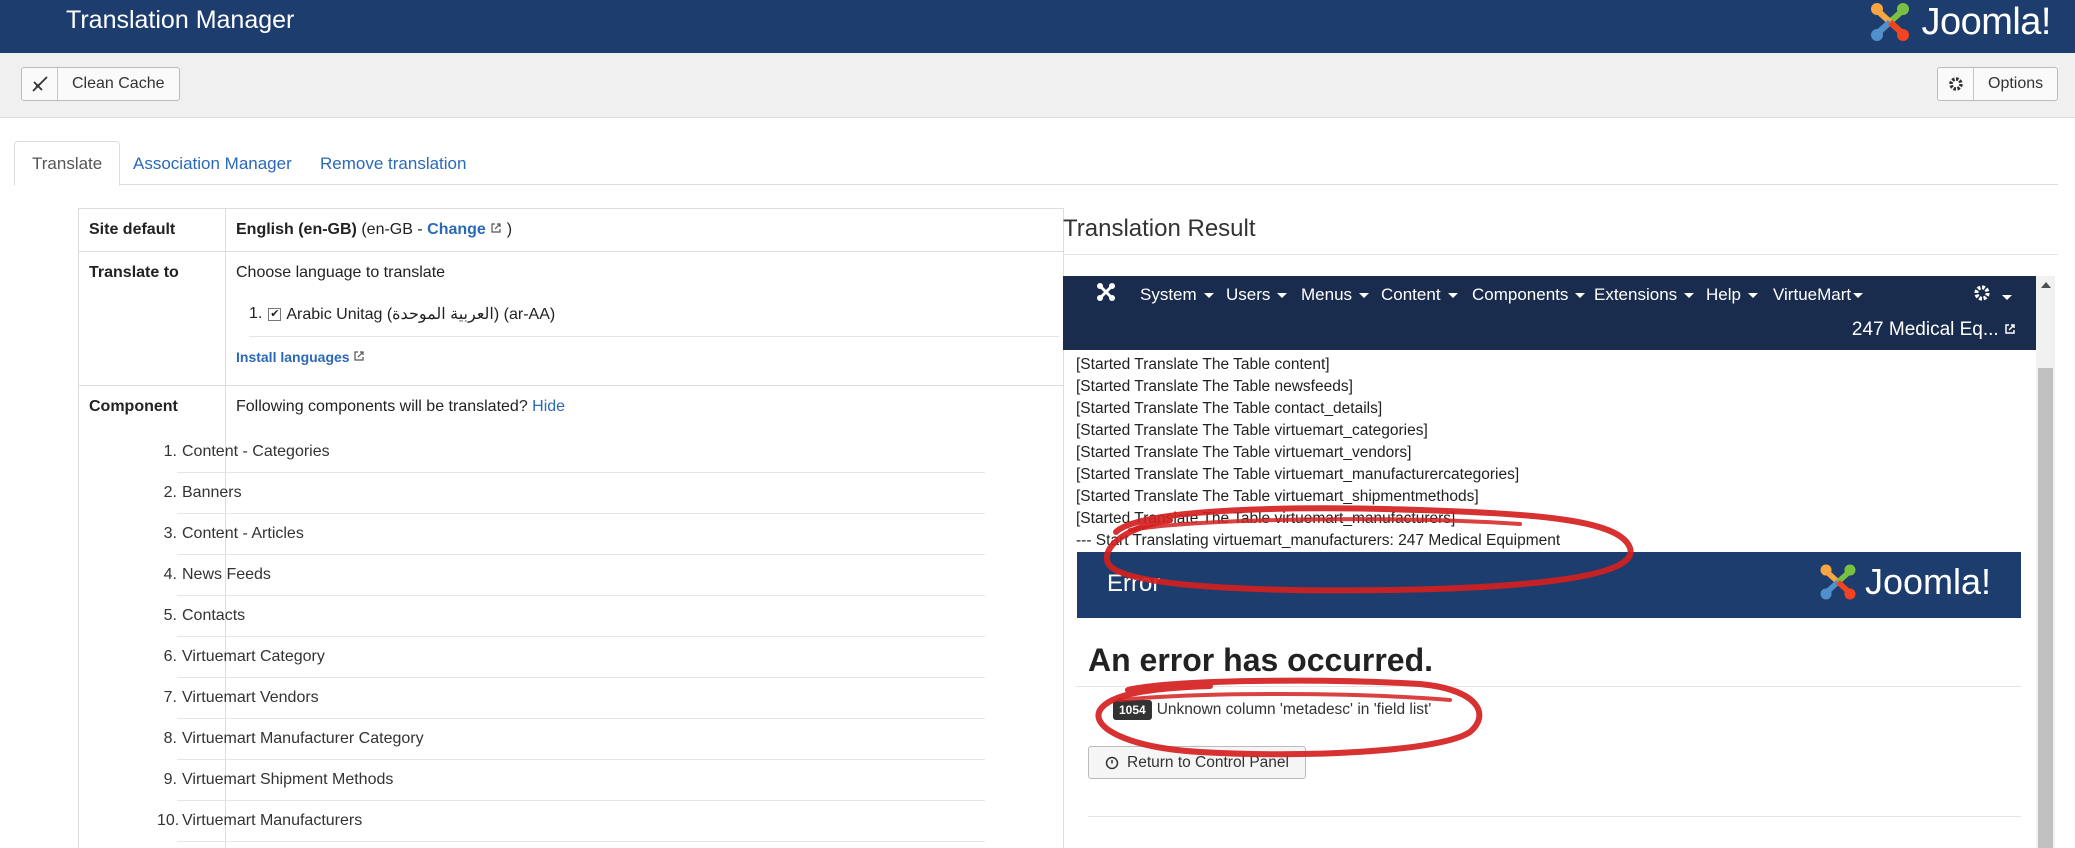  I want to click on component-item-label: Virtuemart Vendors, so click(250, 697).